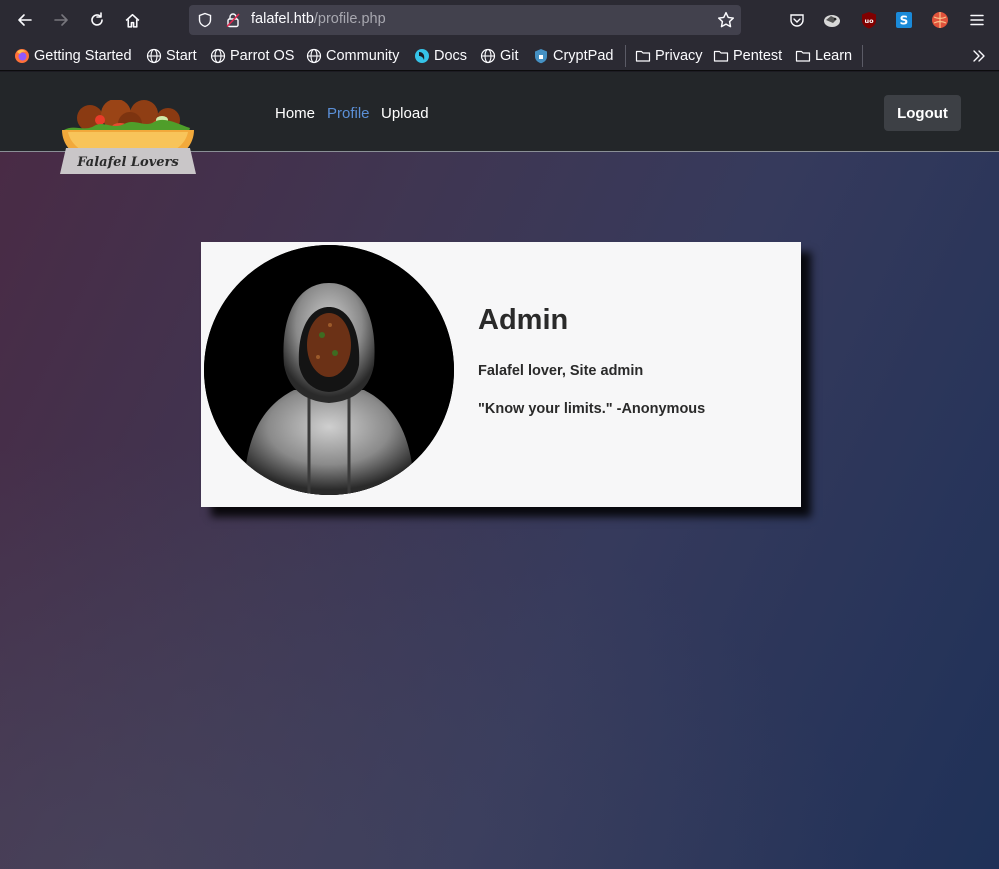 Image resolution: width=999 pixels, height=869 pixels. I want to click on sidebar-s-button: S, so click(904, 20).